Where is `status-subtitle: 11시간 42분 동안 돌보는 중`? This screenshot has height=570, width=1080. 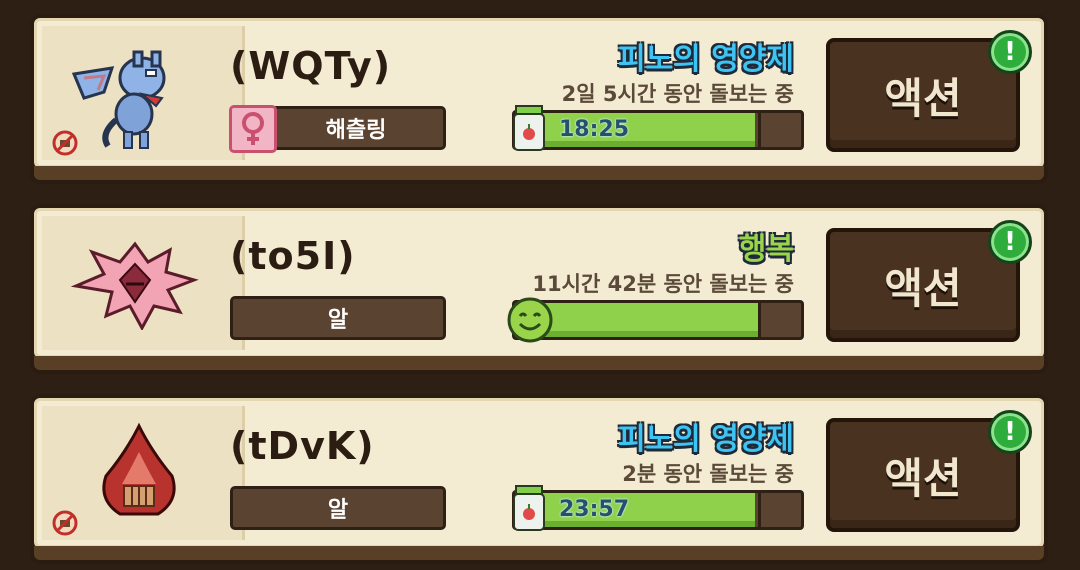 status-subtitle: 11시간 42분 동안 돌보는 중 is located at coordinates (663, 284).